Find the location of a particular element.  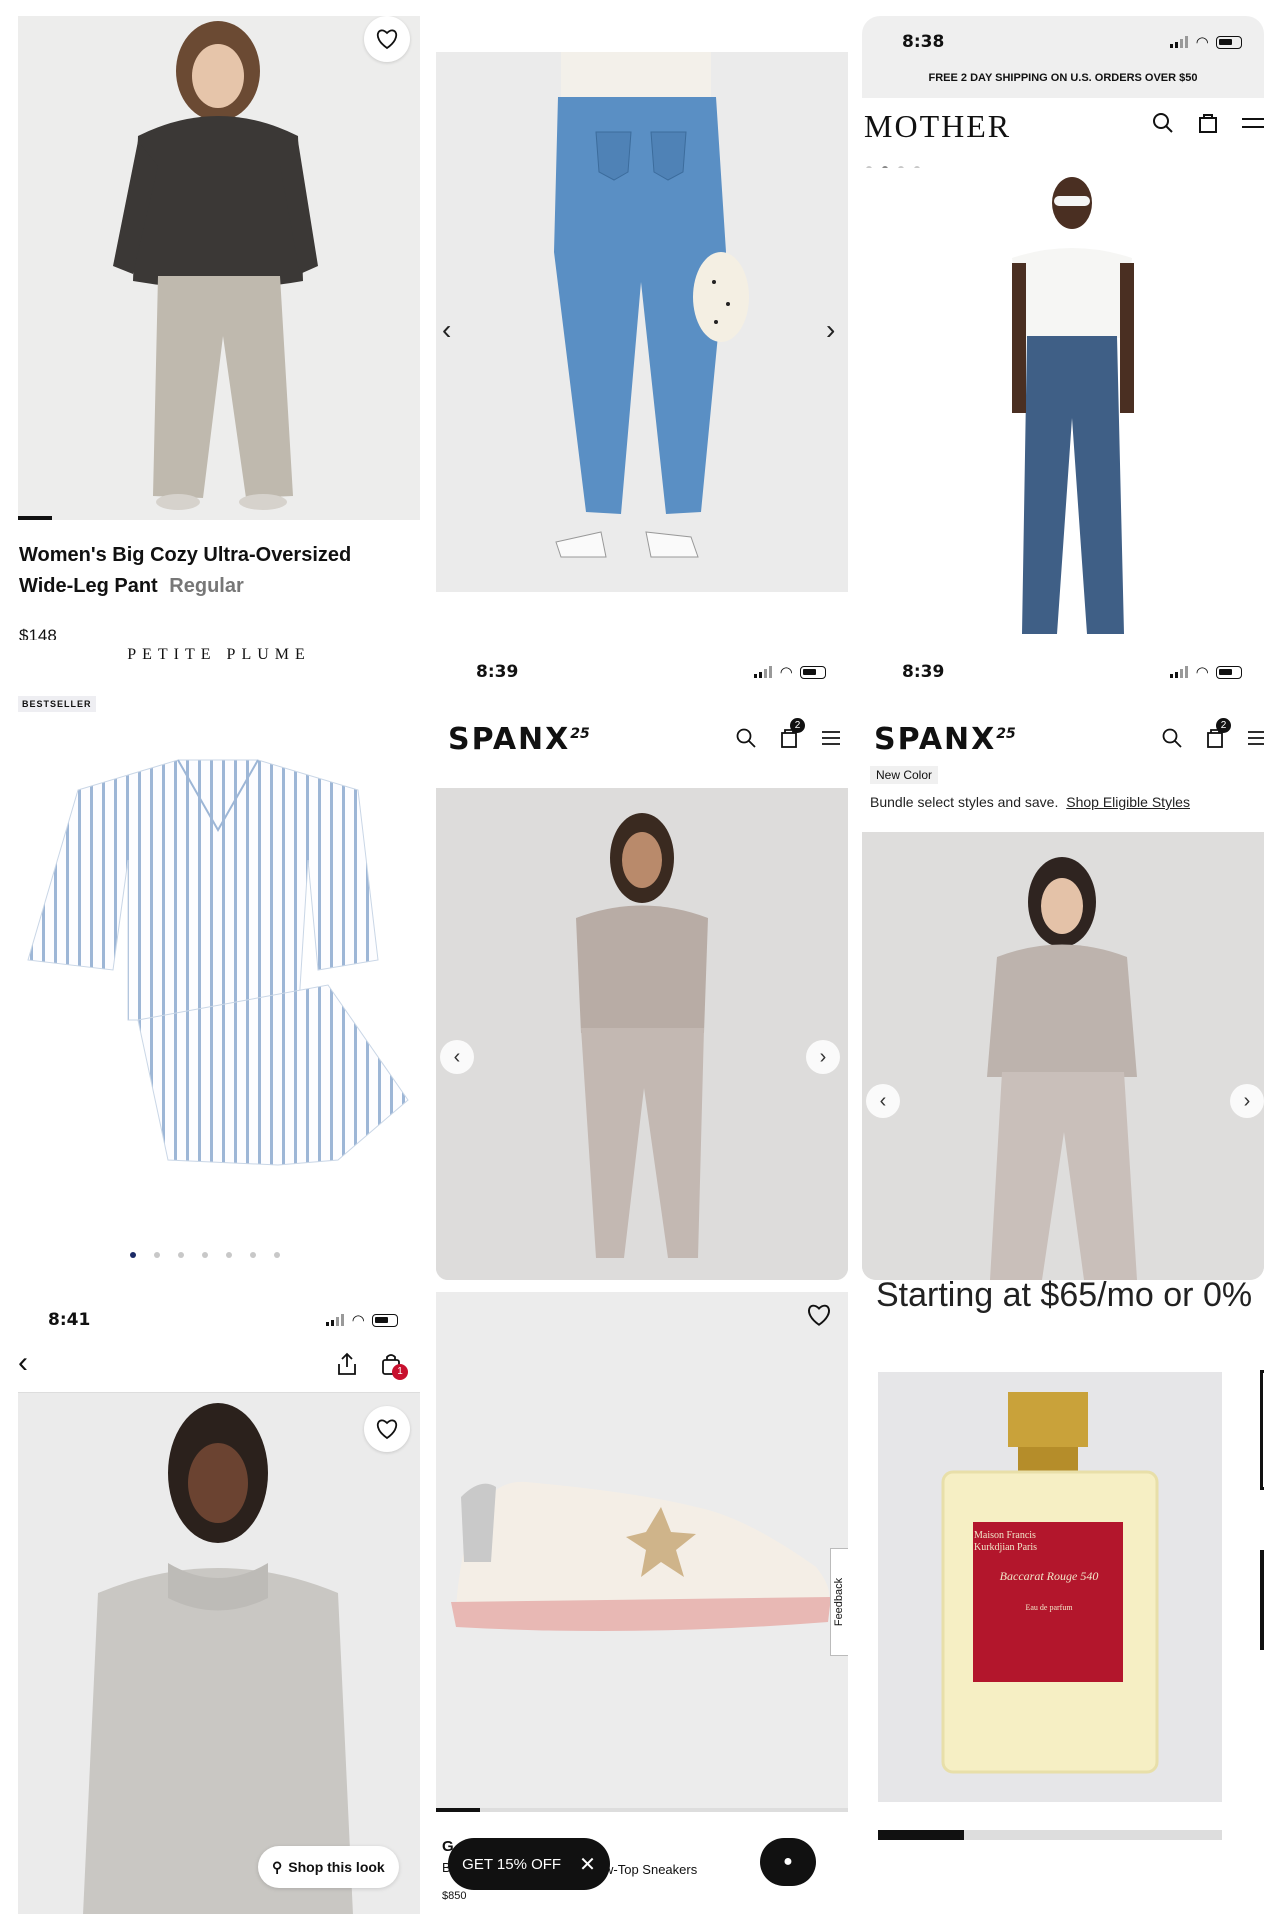

chat-button: ● is located at coordinates (788, 1862).